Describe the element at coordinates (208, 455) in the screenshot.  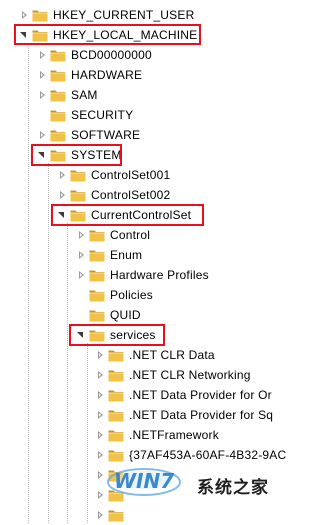
I see `tree-item-label: {37AF453A-60AF-4B32-9AC` at that location.